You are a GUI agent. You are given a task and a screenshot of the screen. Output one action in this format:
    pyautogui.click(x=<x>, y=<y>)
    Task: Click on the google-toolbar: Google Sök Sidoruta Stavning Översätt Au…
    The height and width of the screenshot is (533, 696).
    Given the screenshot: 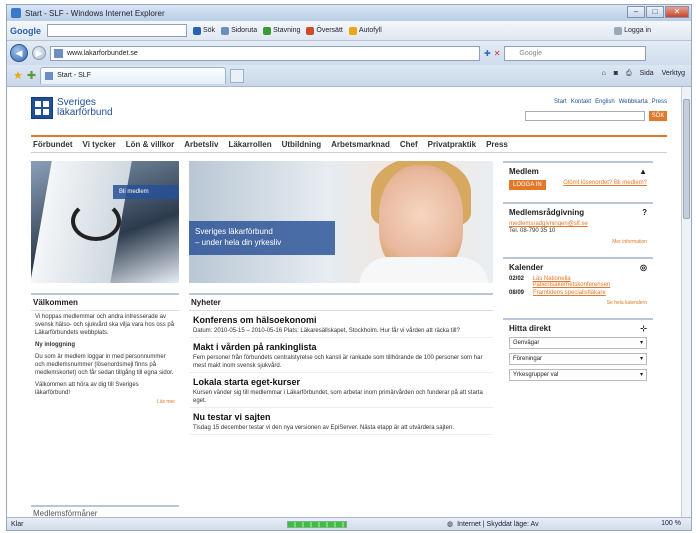 What is the action you would take?
    pyautogui.click(x=349, y=31)
    